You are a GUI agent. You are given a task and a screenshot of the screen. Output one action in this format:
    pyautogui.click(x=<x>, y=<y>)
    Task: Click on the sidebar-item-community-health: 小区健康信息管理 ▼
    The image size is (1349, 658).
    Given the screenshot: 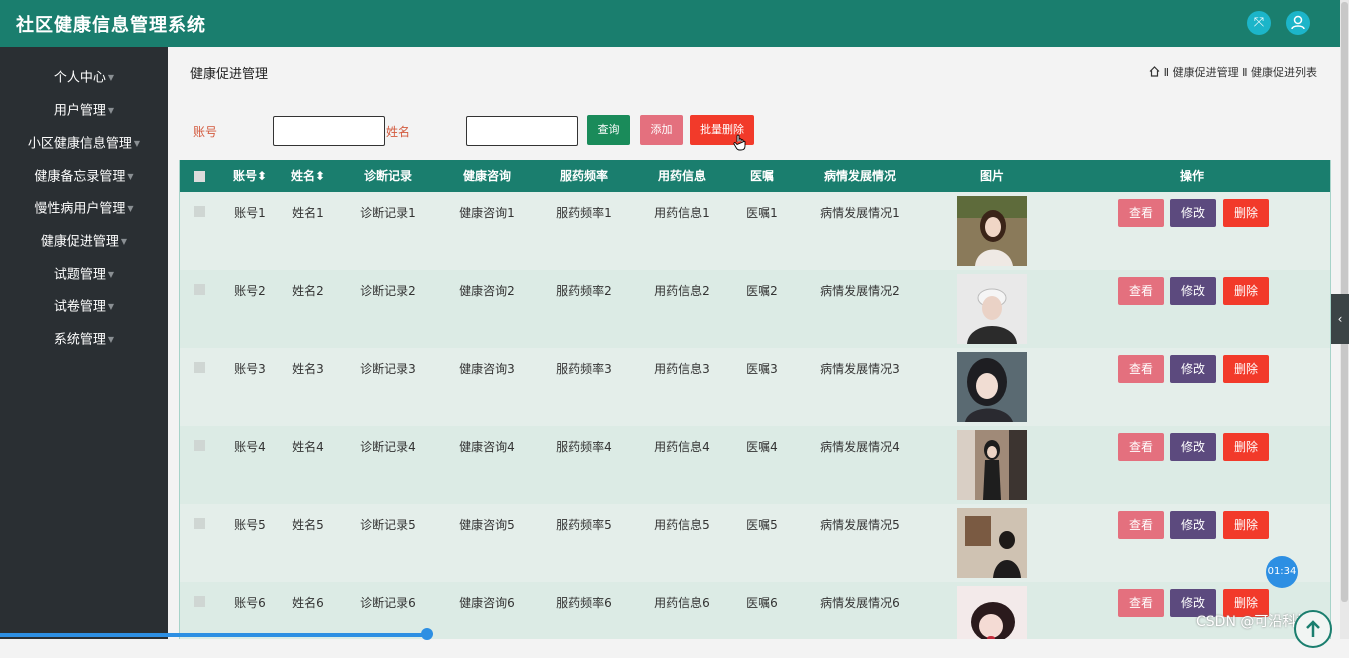 What is the action you would take?
    pyautogui.click(x=84, y=144)
    